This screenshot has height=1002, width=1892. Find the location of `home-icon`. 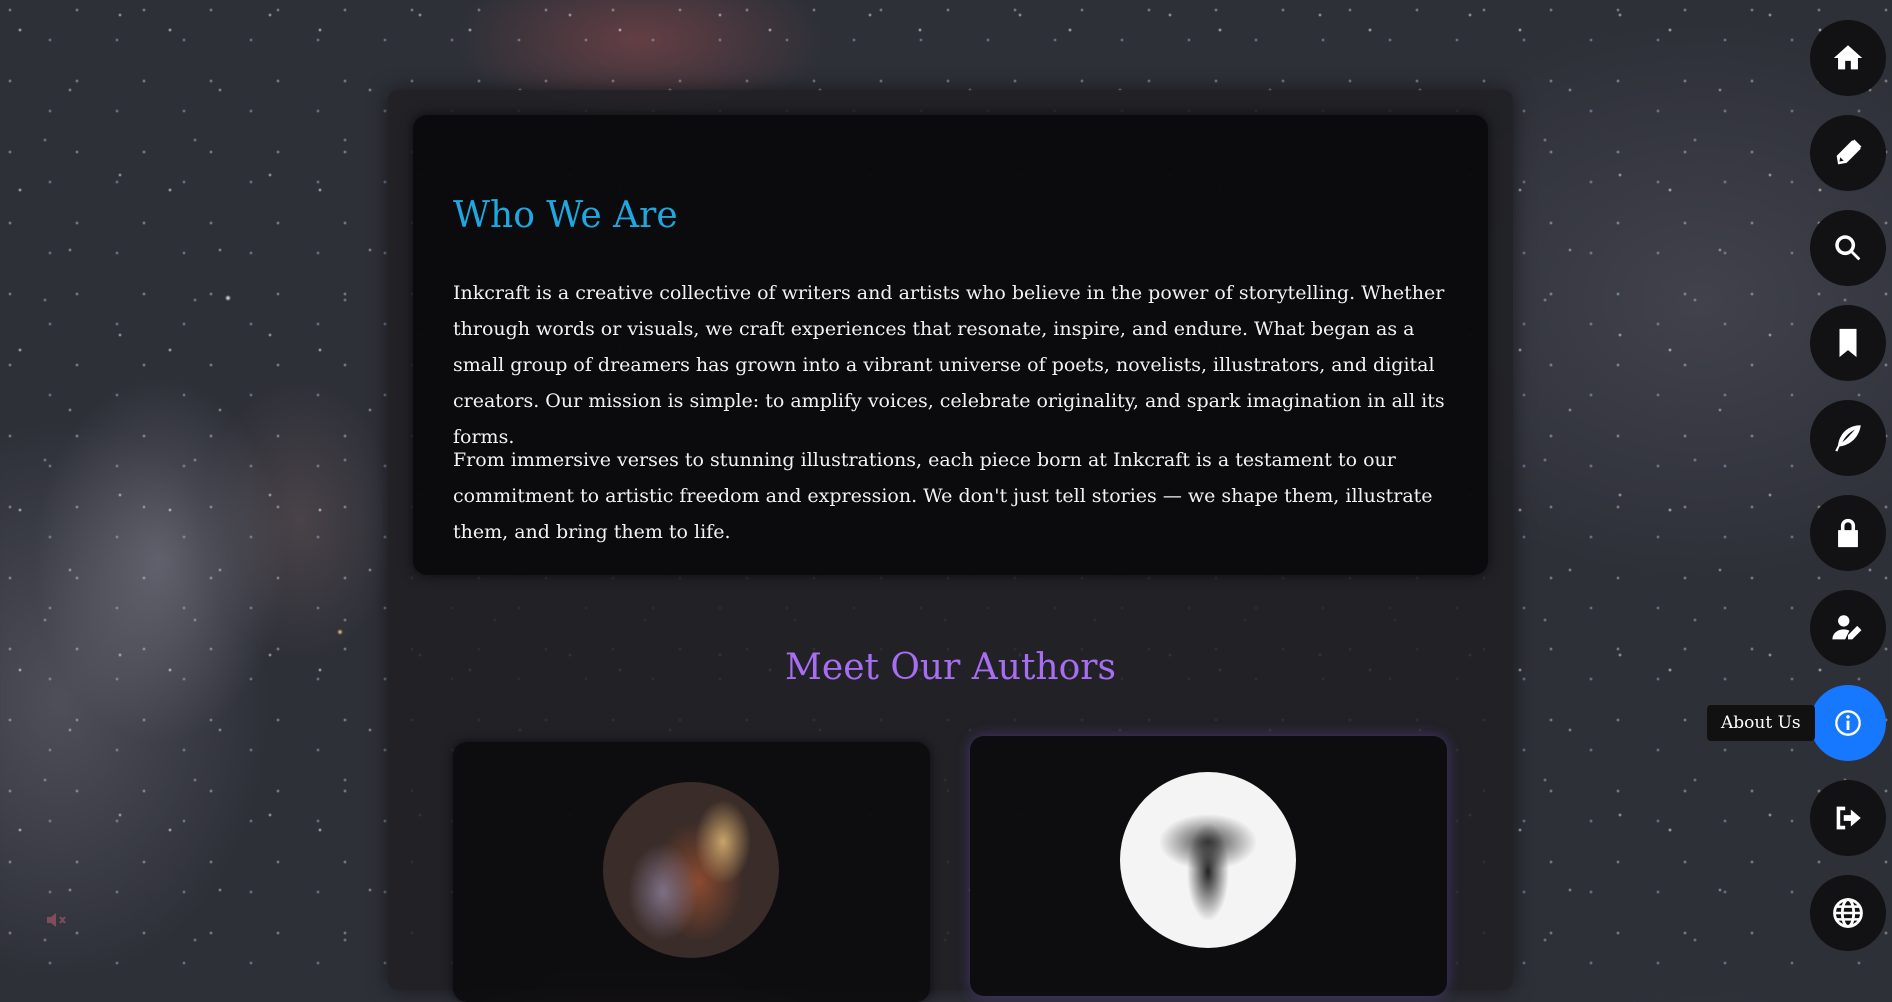

home-icon is located at coordinates (1848, 57).